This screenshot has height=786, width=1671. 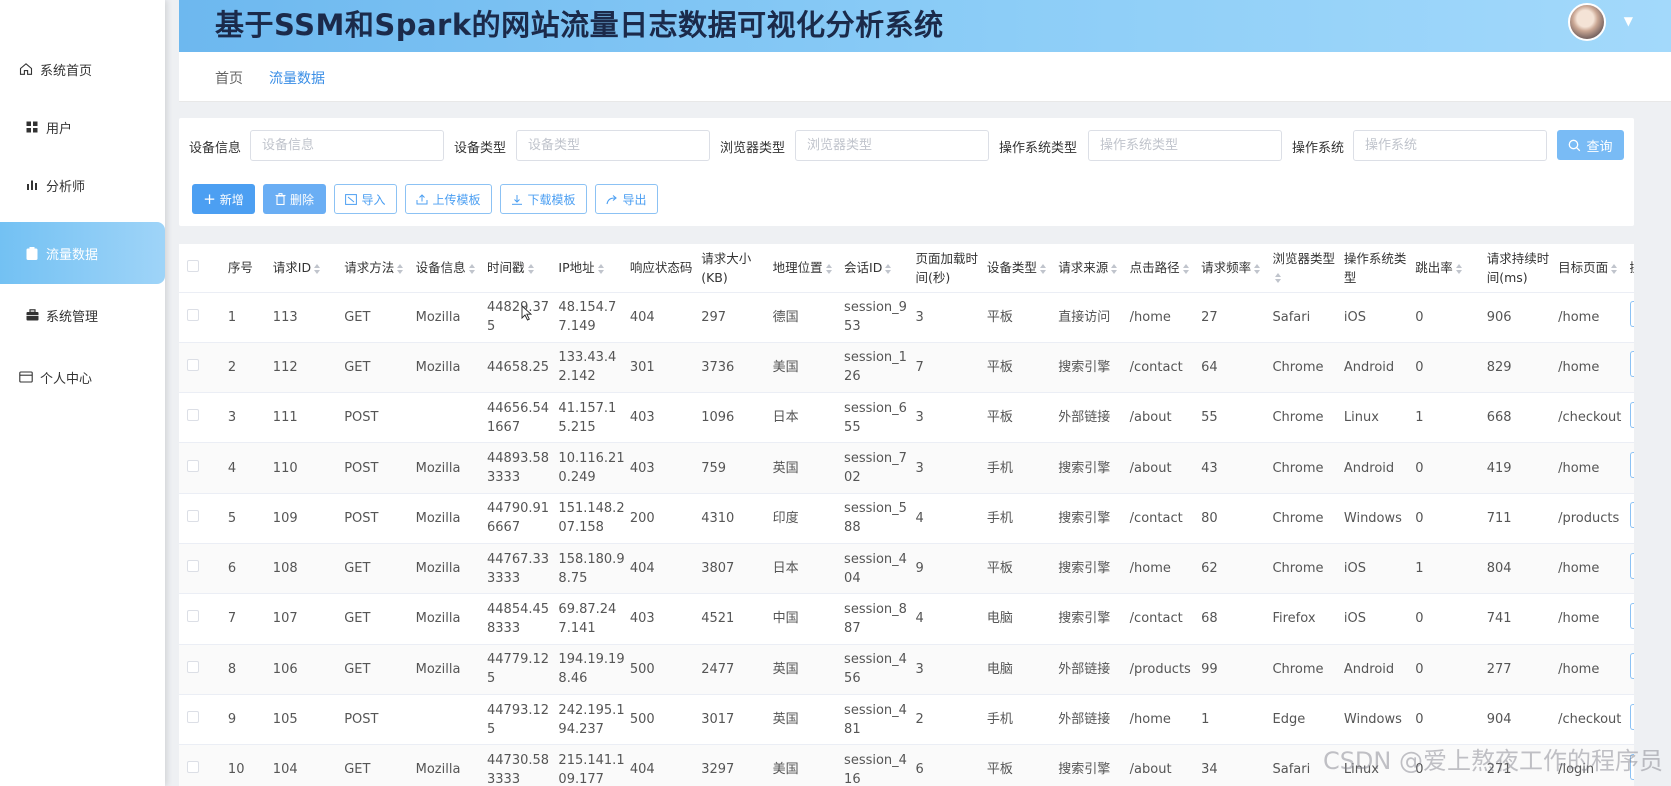 What do you see at coordinates (306, 268) in the screenshot?
I see `column-header-request-id: 请求ID` at bounding box center [306, 268].